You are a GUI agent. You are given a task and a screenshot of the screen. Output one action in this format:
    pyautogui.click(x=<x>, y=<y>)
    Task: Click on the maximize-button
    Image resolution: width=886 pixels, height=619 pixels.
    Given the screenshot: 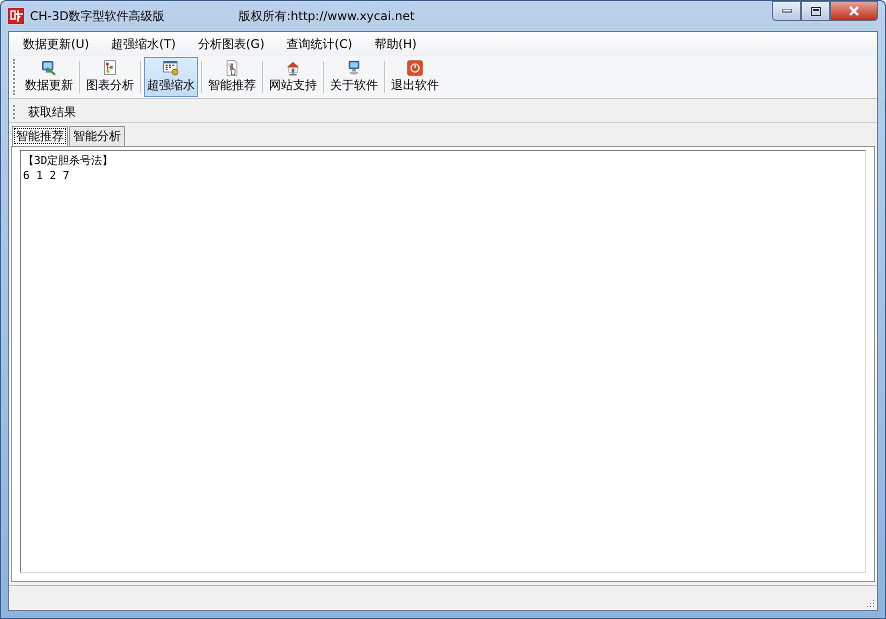 What is the action you would take?
    pyautogui.click(x=815, y=11)
    